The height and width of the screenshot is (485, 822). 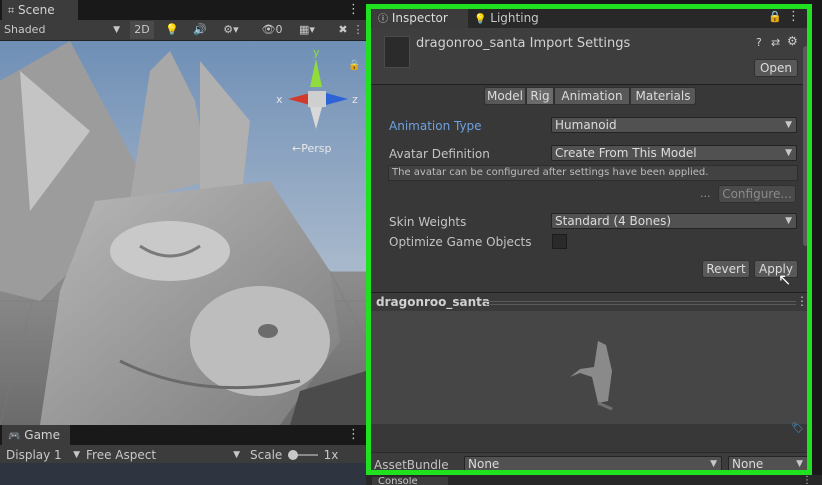 What do you see at coordinates (589, 372) in the screenshot?
I see `model-preview: 🏷` at bounding box center [589, 372].